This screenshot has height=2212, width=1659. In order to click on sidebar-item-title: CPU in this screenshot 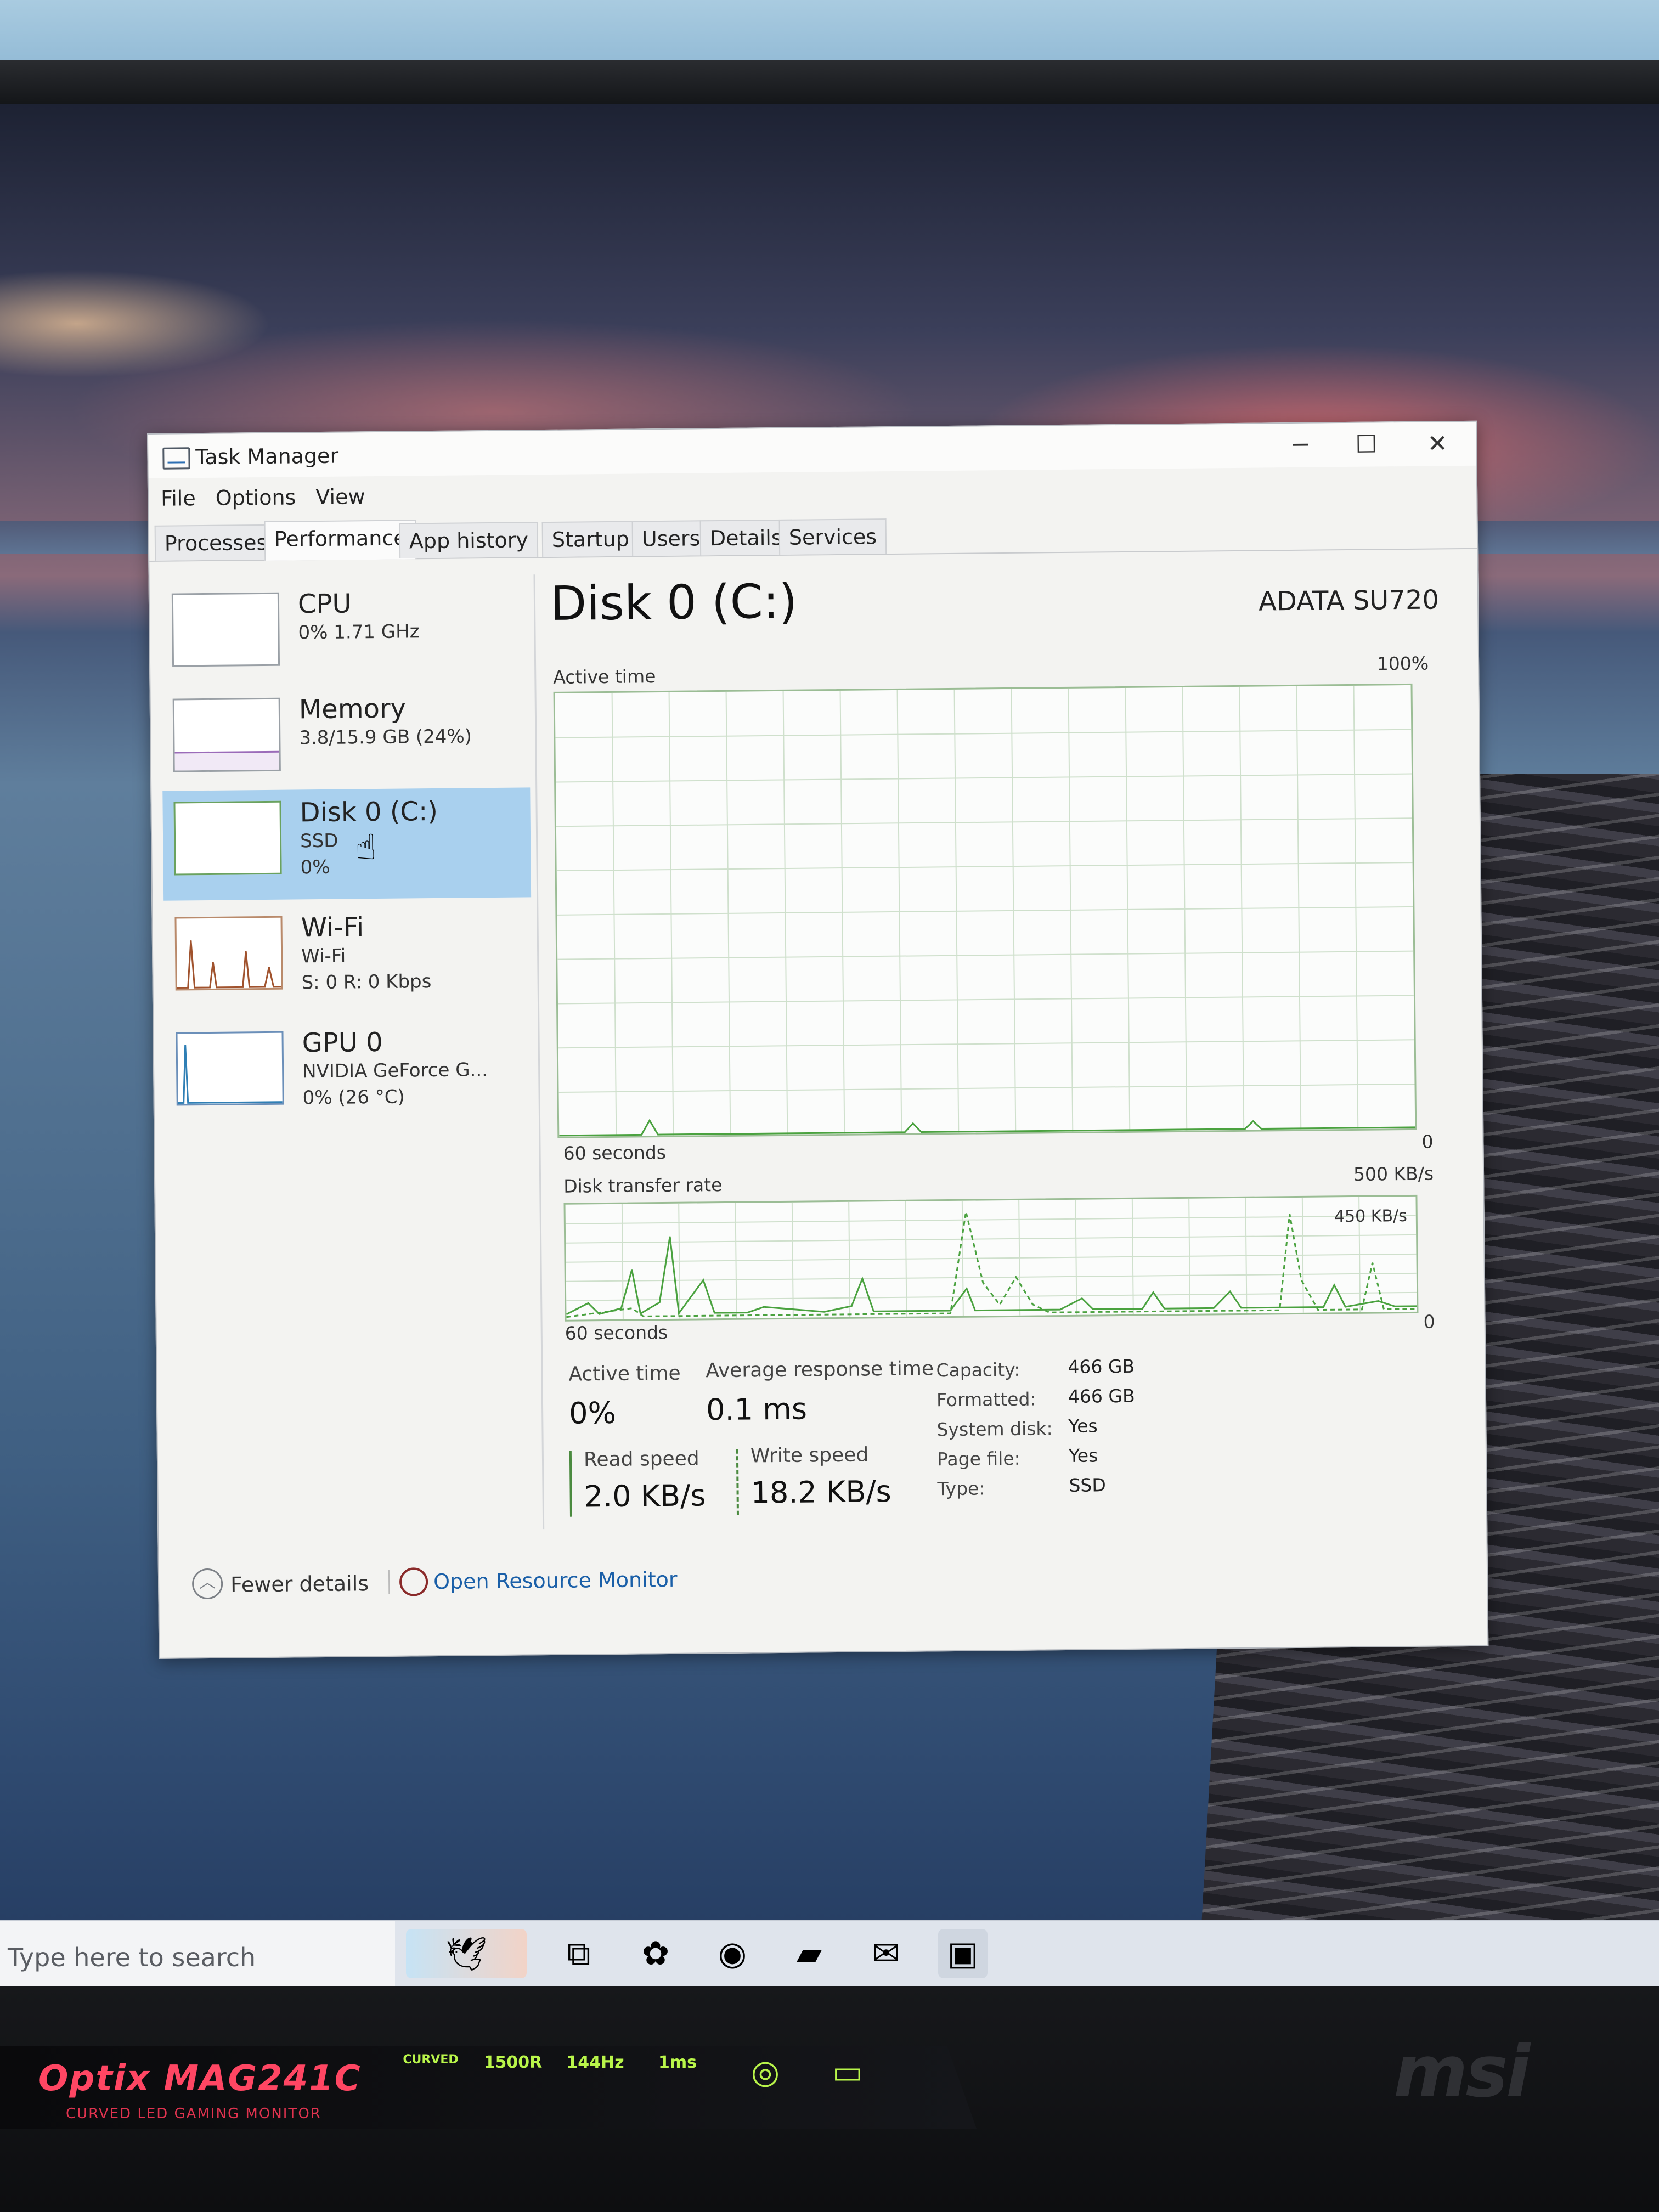, I will do `click(325, 604)`.